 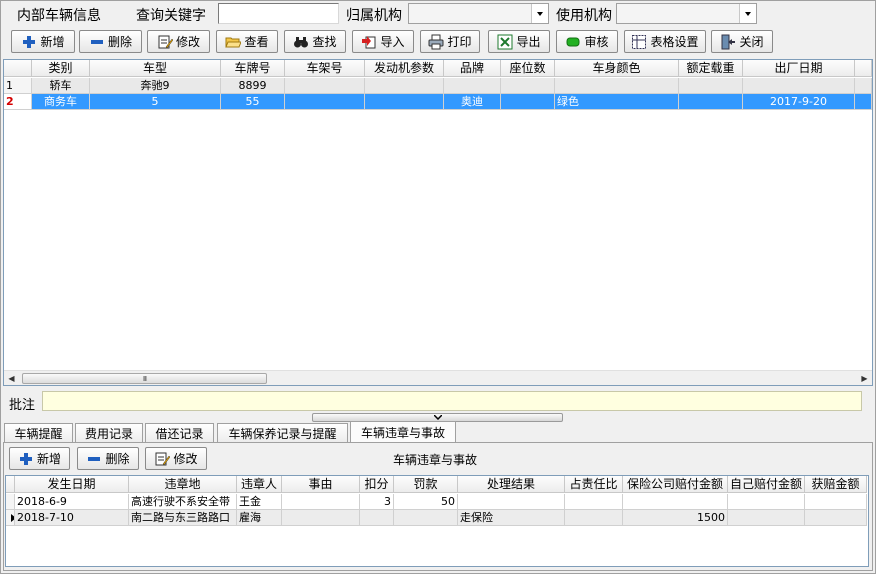 I want to click on user-org-select, so click(x=686, y=13).